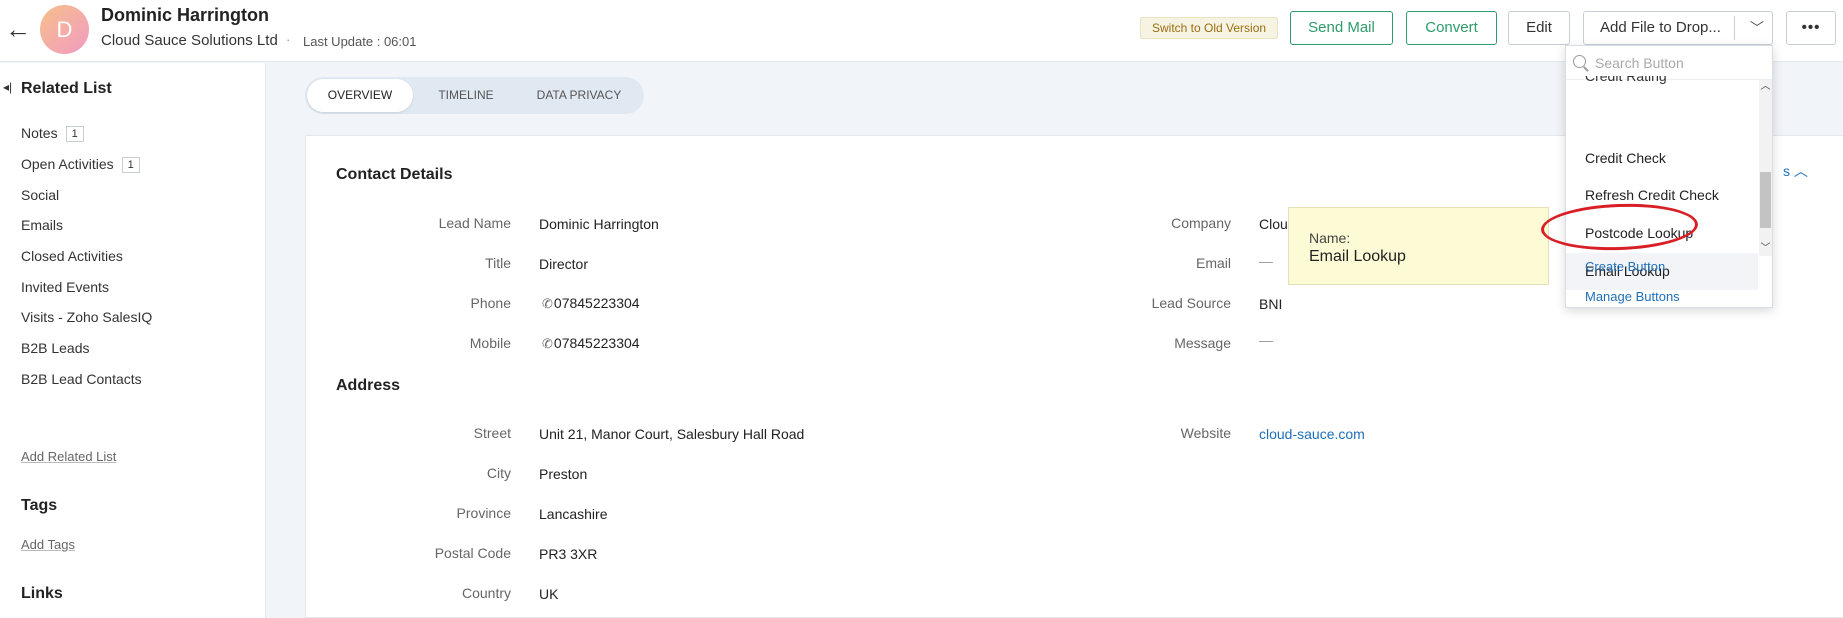  What do you see at coordinates (65, 287) in the screenshot?
I see `sidebar-item-invited-events: Invited Events` at bounding box center [65, 287].